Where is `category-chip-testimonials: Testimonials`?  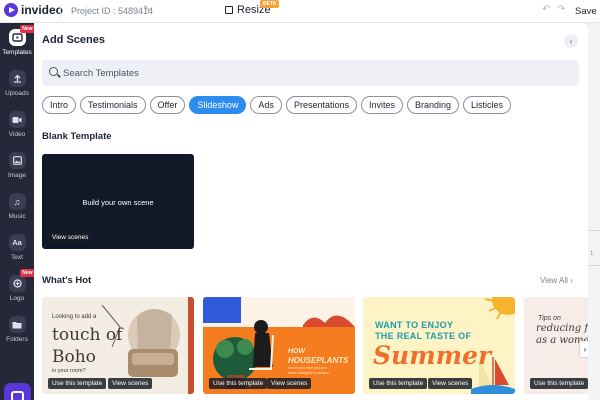 category-chip-testimonials: Testimonials is located at coordinates (113, 105).